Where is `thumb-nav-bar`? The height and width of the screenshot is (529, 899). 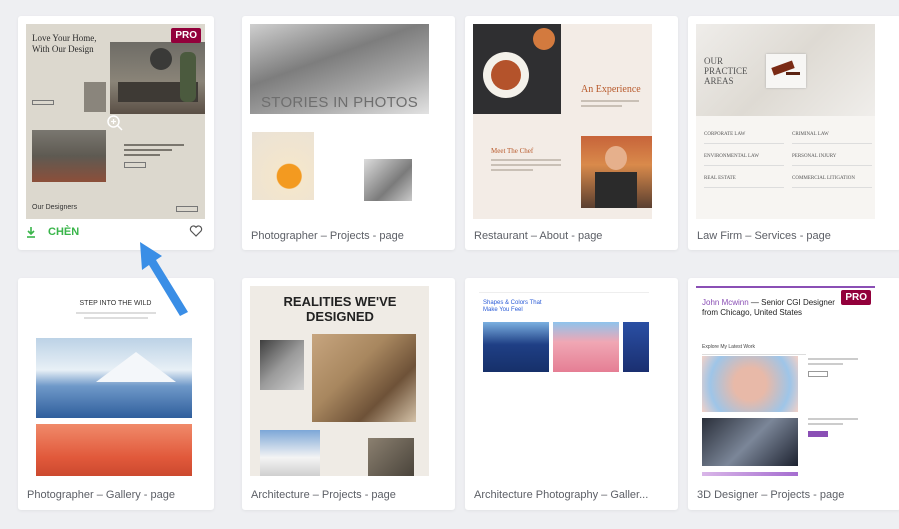
thumb-nav-bar is located at coordinates (564, 291).